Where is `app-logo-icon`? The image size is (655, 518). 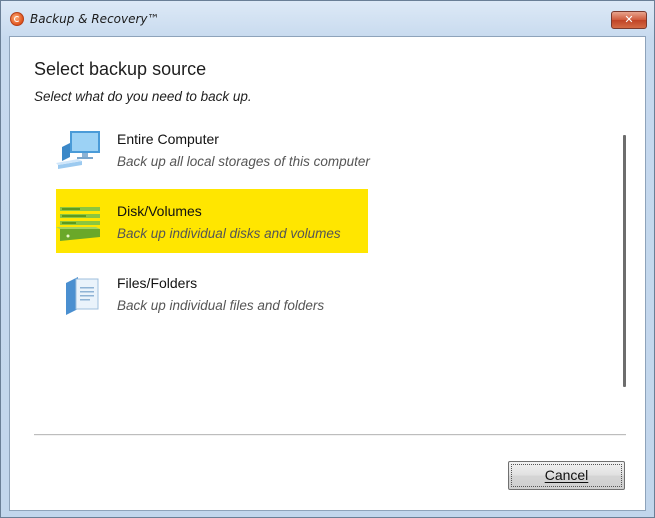
app-logo-icon is located at coordinates (17, 19).